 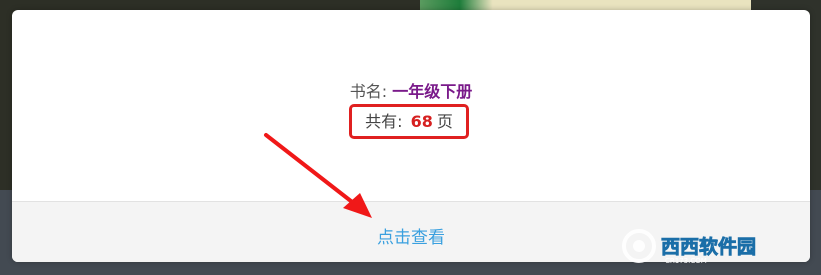 What do you see at coordinates (708, 246) in the screenshot?
I see `watermark-text: 西西软件园` at bounding box center [708, 246].